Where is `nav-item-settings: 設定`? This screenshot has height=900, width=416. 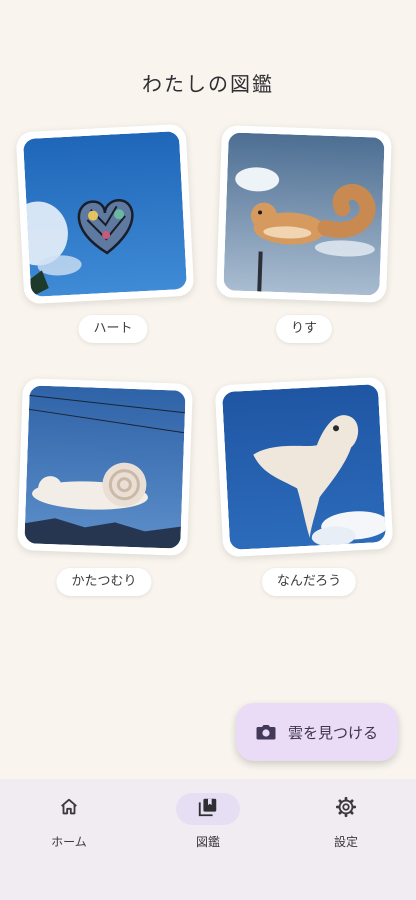 nav-item-settings: 設定 is located at coordinates (346, 821).